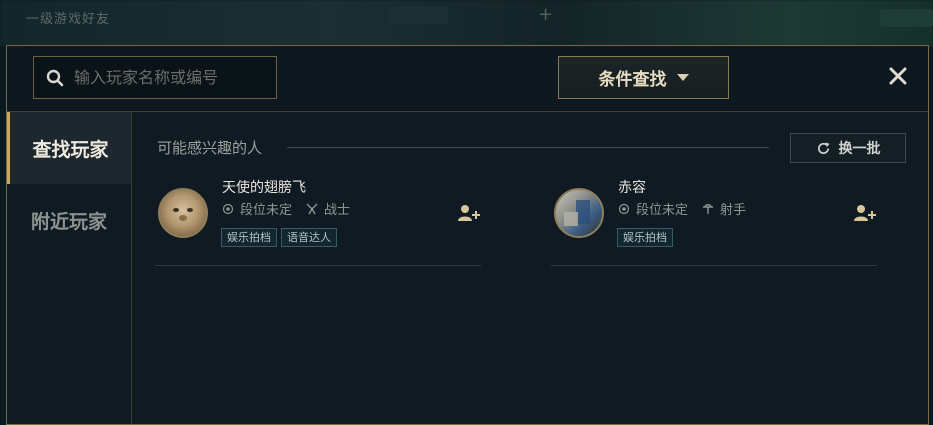 The width and height of the screenshot is (933, 425). I want to click on search-icon, so click(55, 77).